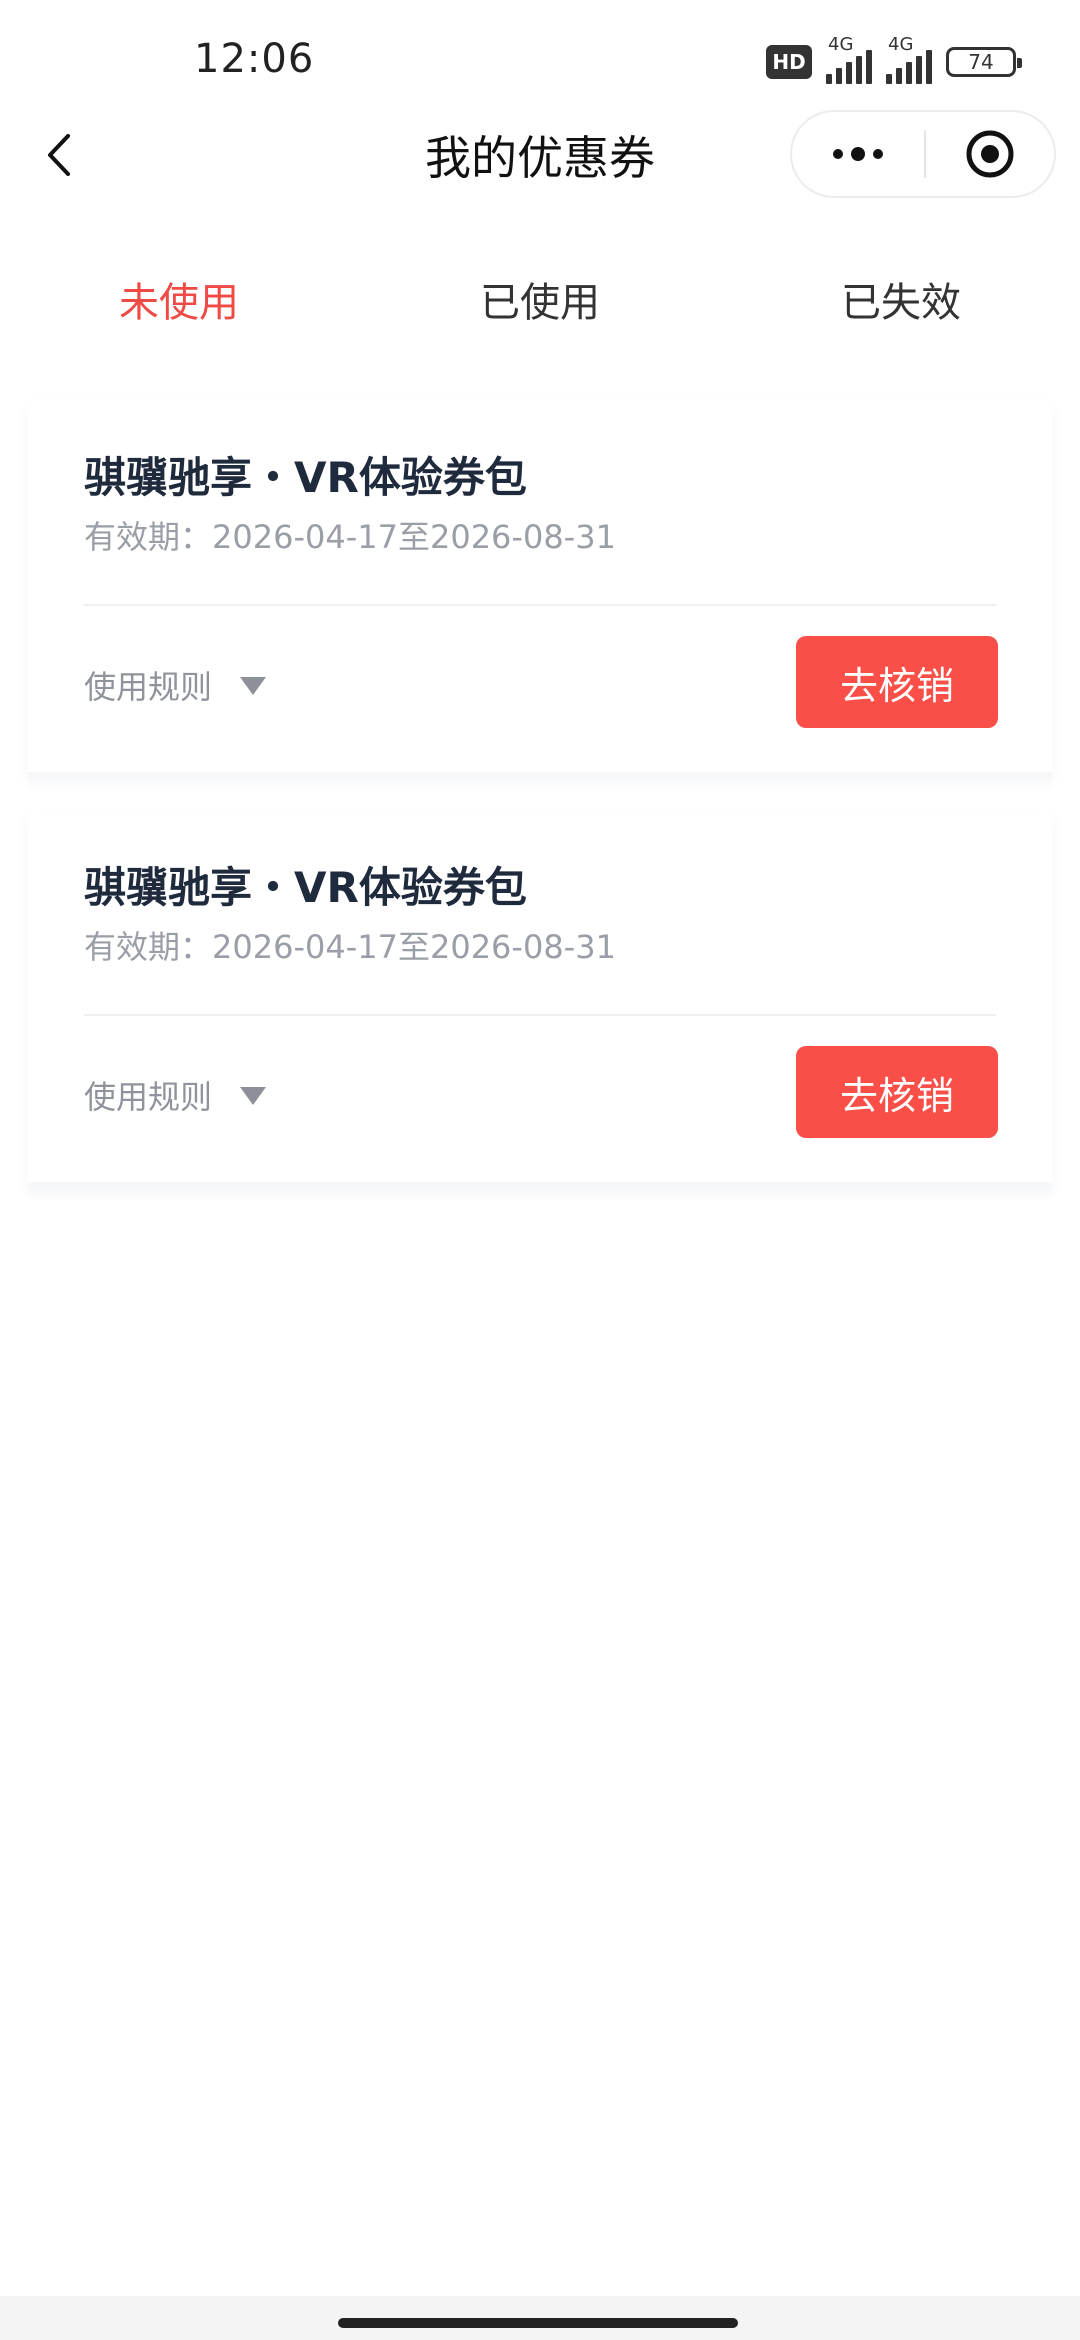 This screenshot has height=2340, width=1080. What do you see at coordinates (540, 60) in the screenshot?
I see `status-bar: 12:06 HD 4G 4G 74` at bounding box center [540, 60].